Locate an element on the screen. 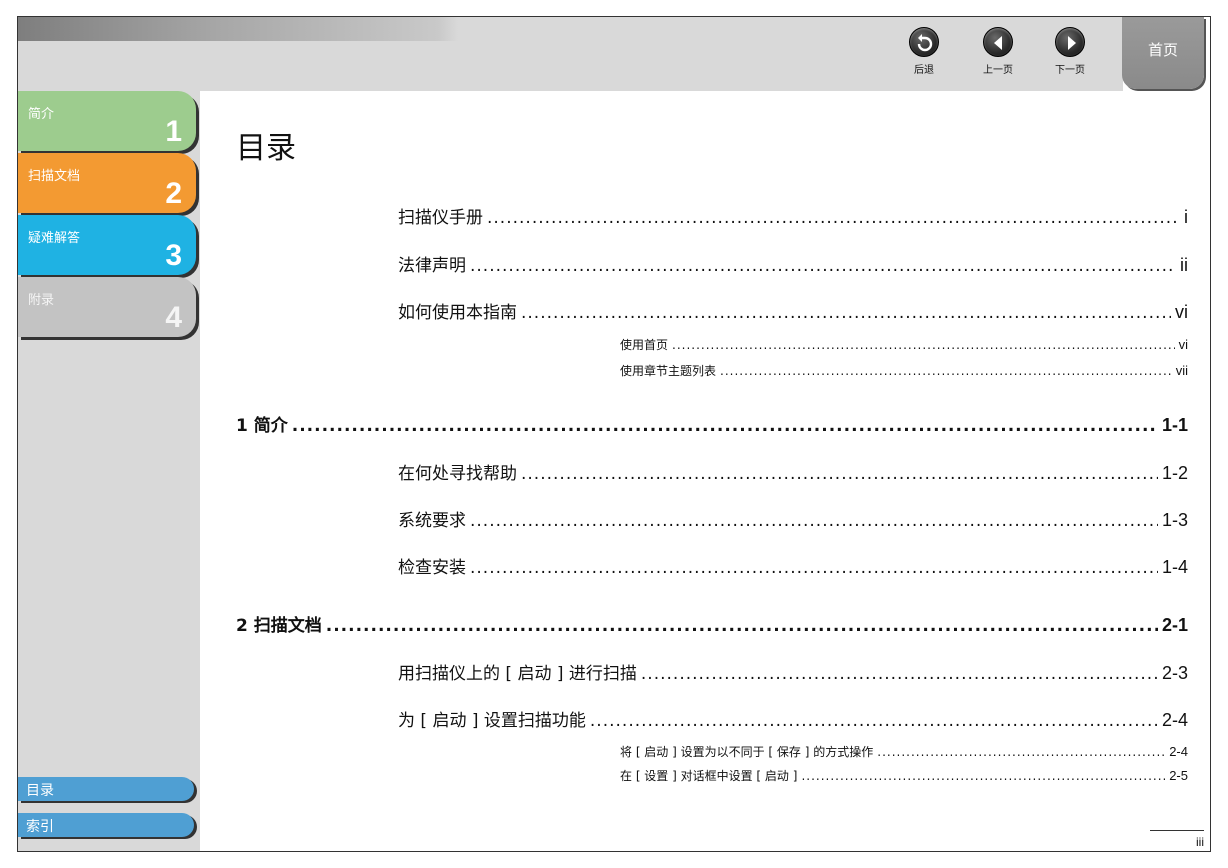 This screenshot has width=1228, height=868. toc-chapter-entry: 1 简介 1-1 is located at coordinates (712, 423).